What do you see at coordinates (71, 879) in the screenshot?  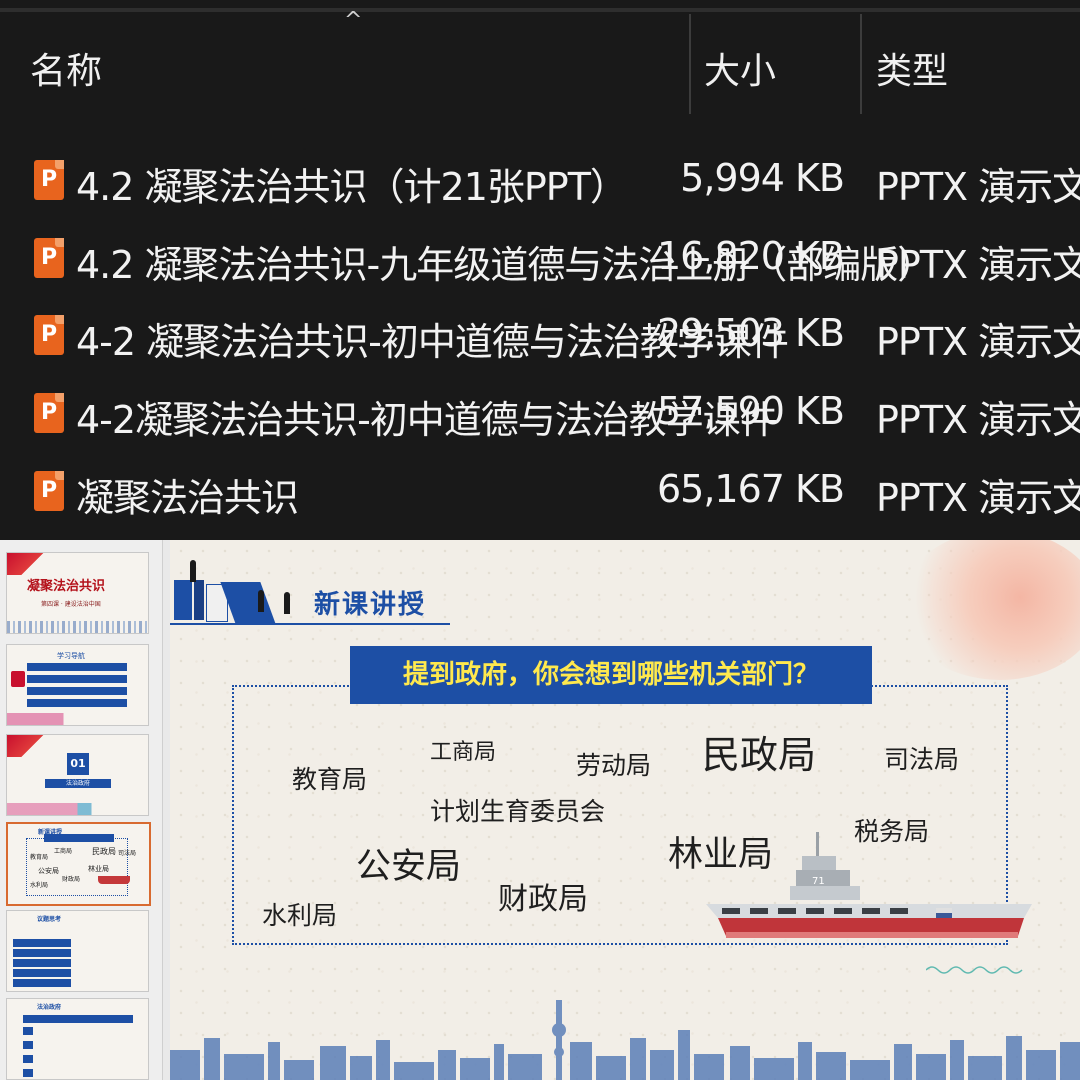 I see `thumb-word: 财政局` at bounding box center [71, 879].